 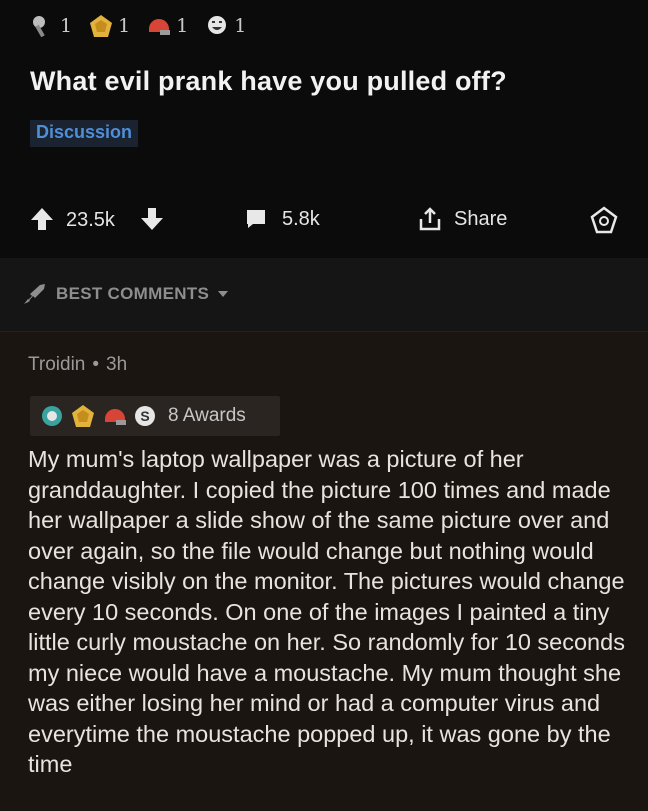 I want to click on downvote-arrow-icon, so click(x=152, y=219).